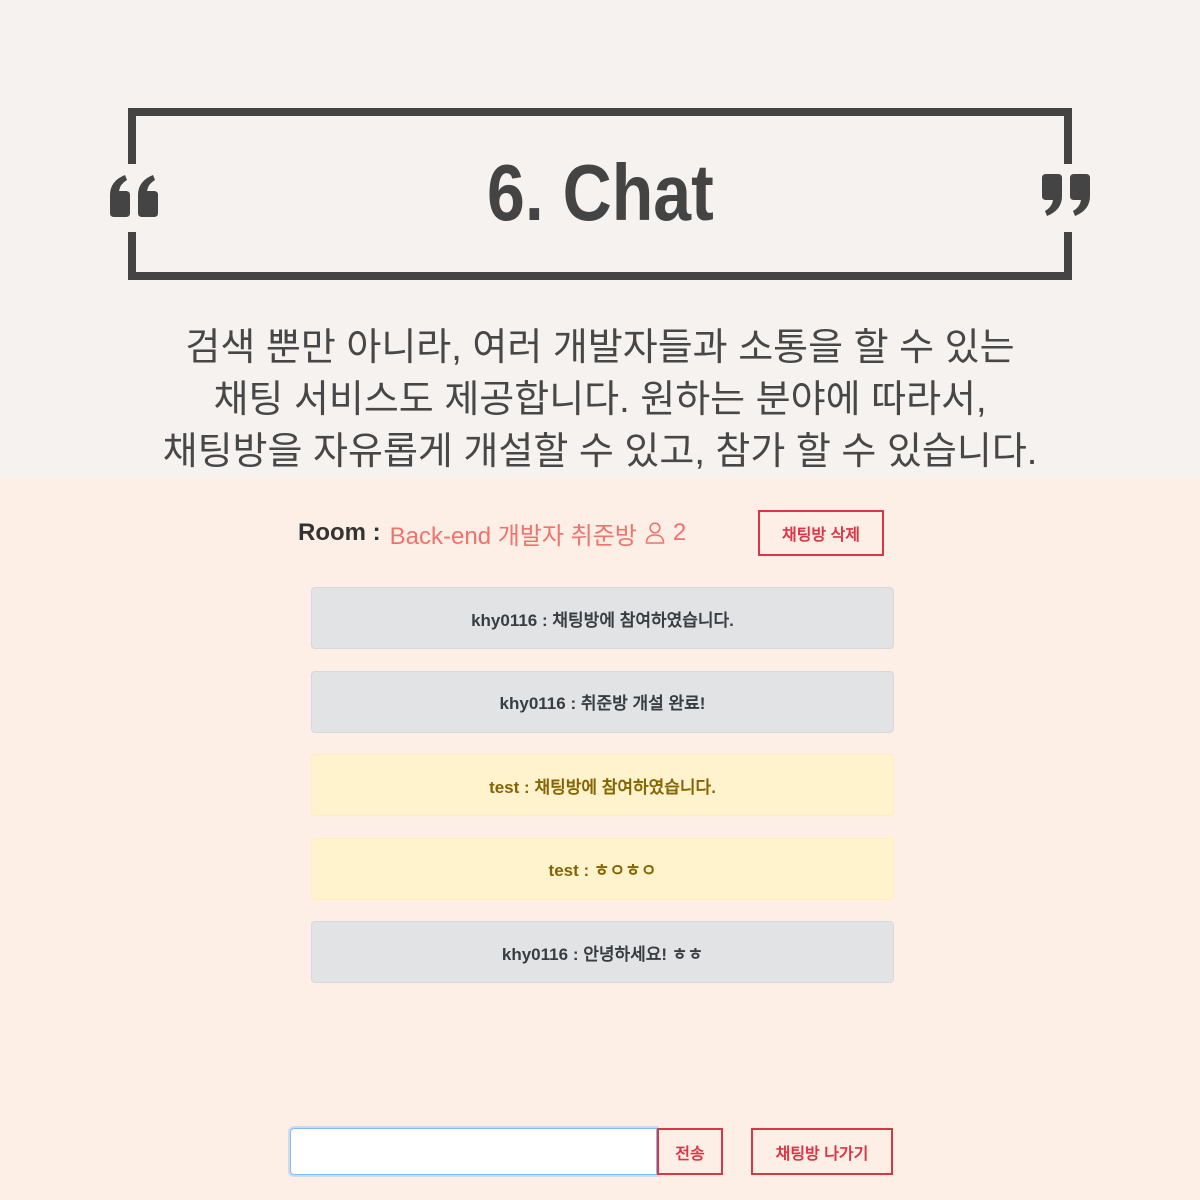  What do you see at coordinates (643, 703) in the screenshot?
I see `message-text: 취준방 개설 완료!` at bounding box center [643, 703].